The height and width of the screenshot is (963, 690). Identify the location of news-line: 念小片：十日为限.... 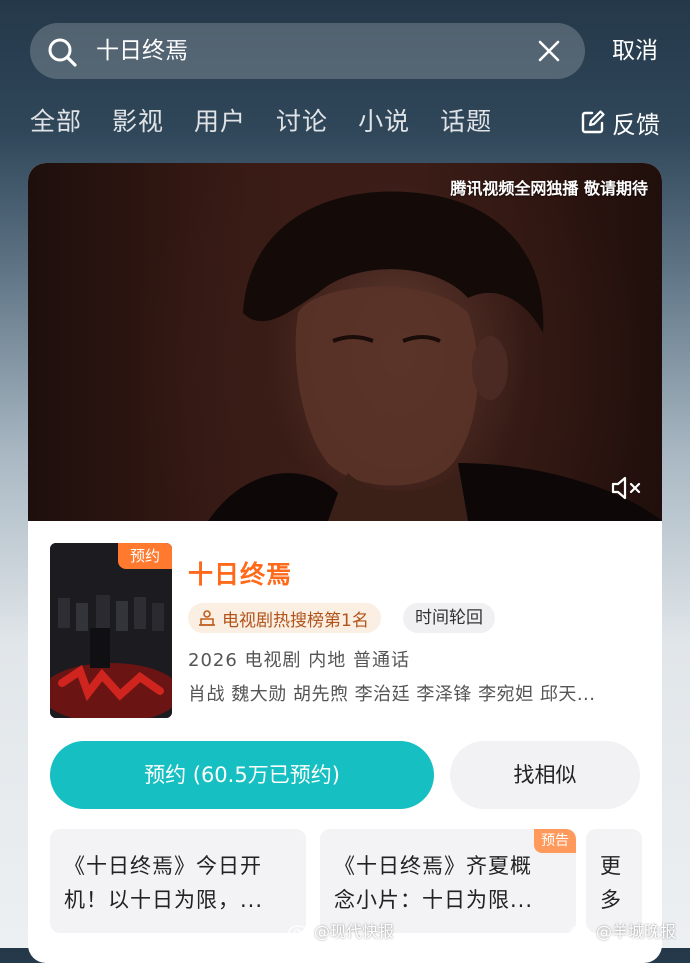
(434, 900).